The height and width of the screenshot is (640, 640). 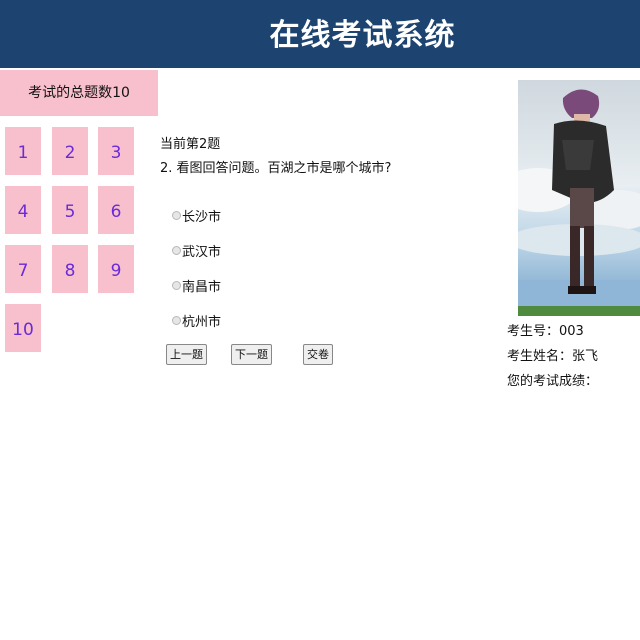 What do you see at coordinates (553, 381) in the screenshot?
I see `exam-score-label: 您的考试成绩：` at bounding box center [553, 381].